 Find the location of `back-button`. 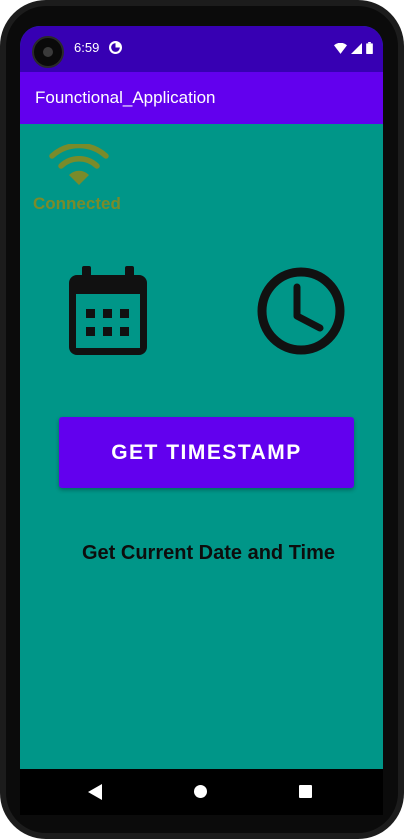

back-button is located at coordinates (95, 792).